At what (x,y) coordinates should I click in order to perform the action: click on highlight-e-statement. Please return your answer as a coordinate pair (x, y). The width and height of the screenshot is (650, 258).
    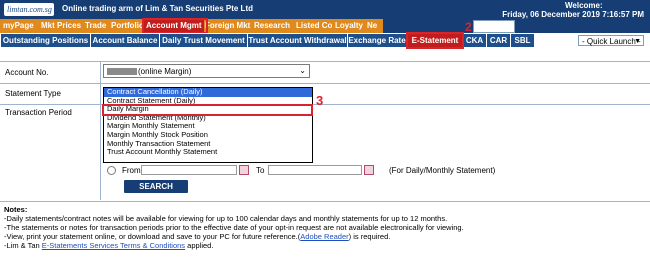
    Looking at the image, I should click on (435, 40).